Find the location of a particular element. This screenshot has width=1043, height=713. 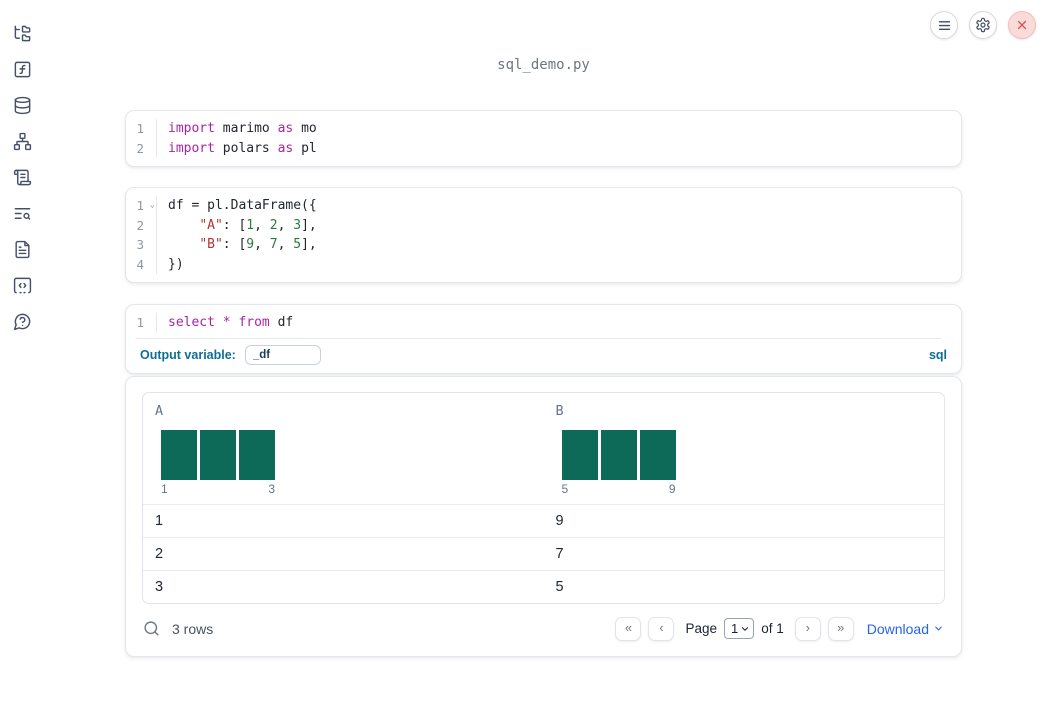

code-cell-imports: 1 import marimo as mo 2 import polars as pl is located at coordinates (543, 138).